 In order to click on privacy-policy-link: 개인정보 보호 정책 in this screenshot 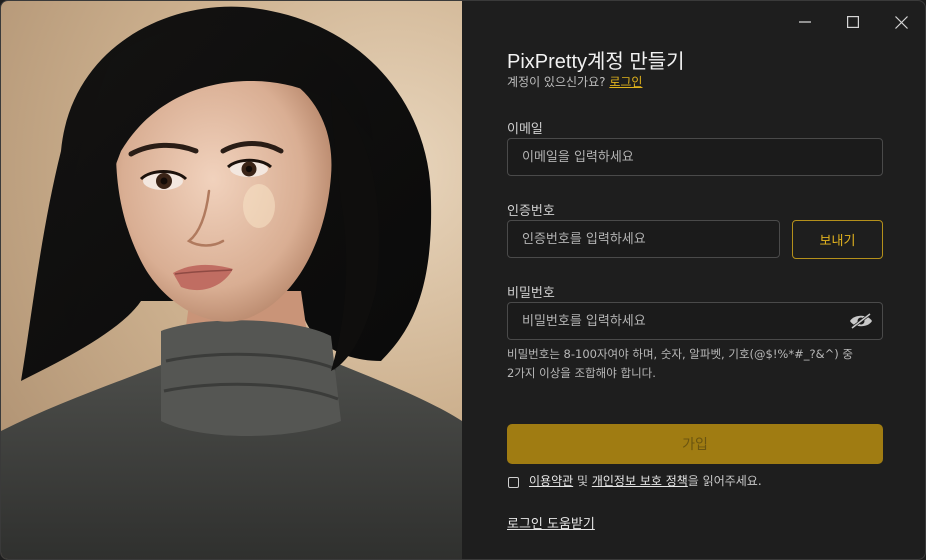, I will do `click(640, 480)`.